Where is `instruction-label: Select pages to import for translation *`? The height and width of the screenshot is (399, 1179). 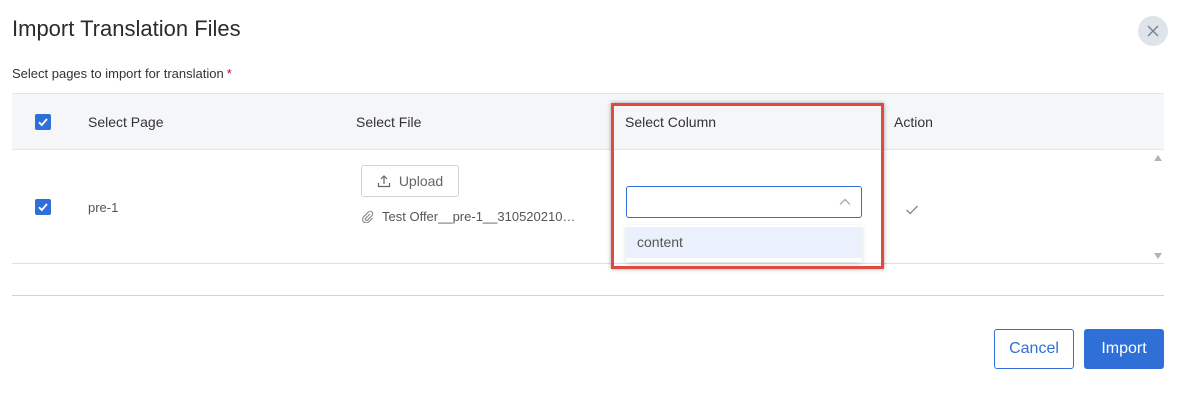
instruction-label: Select pages to import for translation * is located at coordinates (122, 73).